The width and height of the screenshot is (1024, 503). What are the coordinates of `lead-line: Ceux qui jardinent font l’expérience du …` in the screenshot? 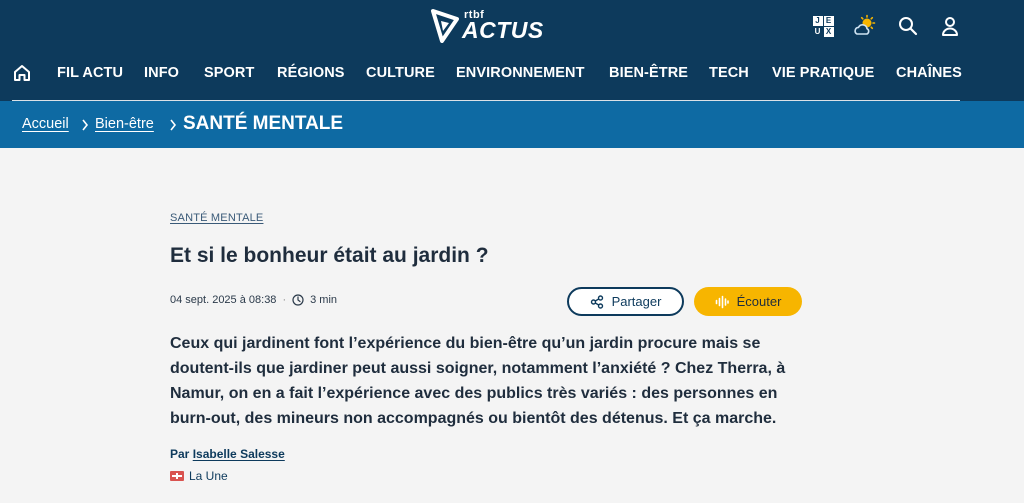 It's located at (465, 343).